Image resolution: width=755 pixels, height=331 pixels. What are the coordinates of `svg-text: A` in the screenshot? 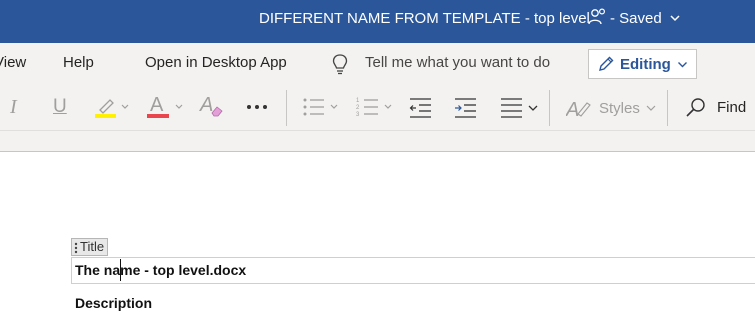 It's located at (572, 109).